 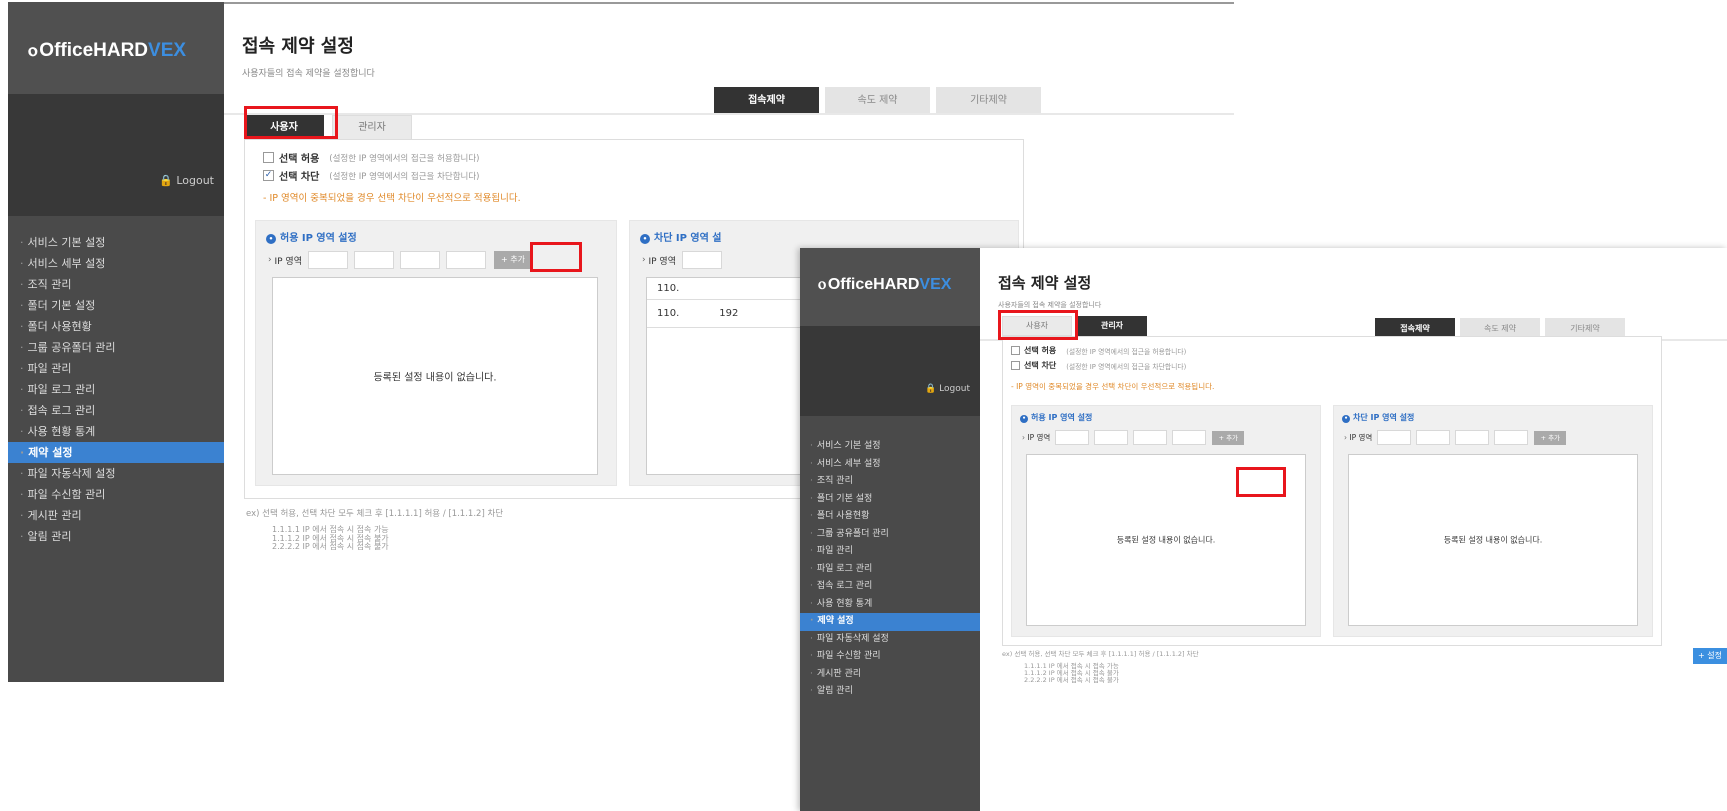 What do you see at coordinates (1024, 419) in the screenshot?
I see `circle-icon: •` at bounding box center [1024, 419].